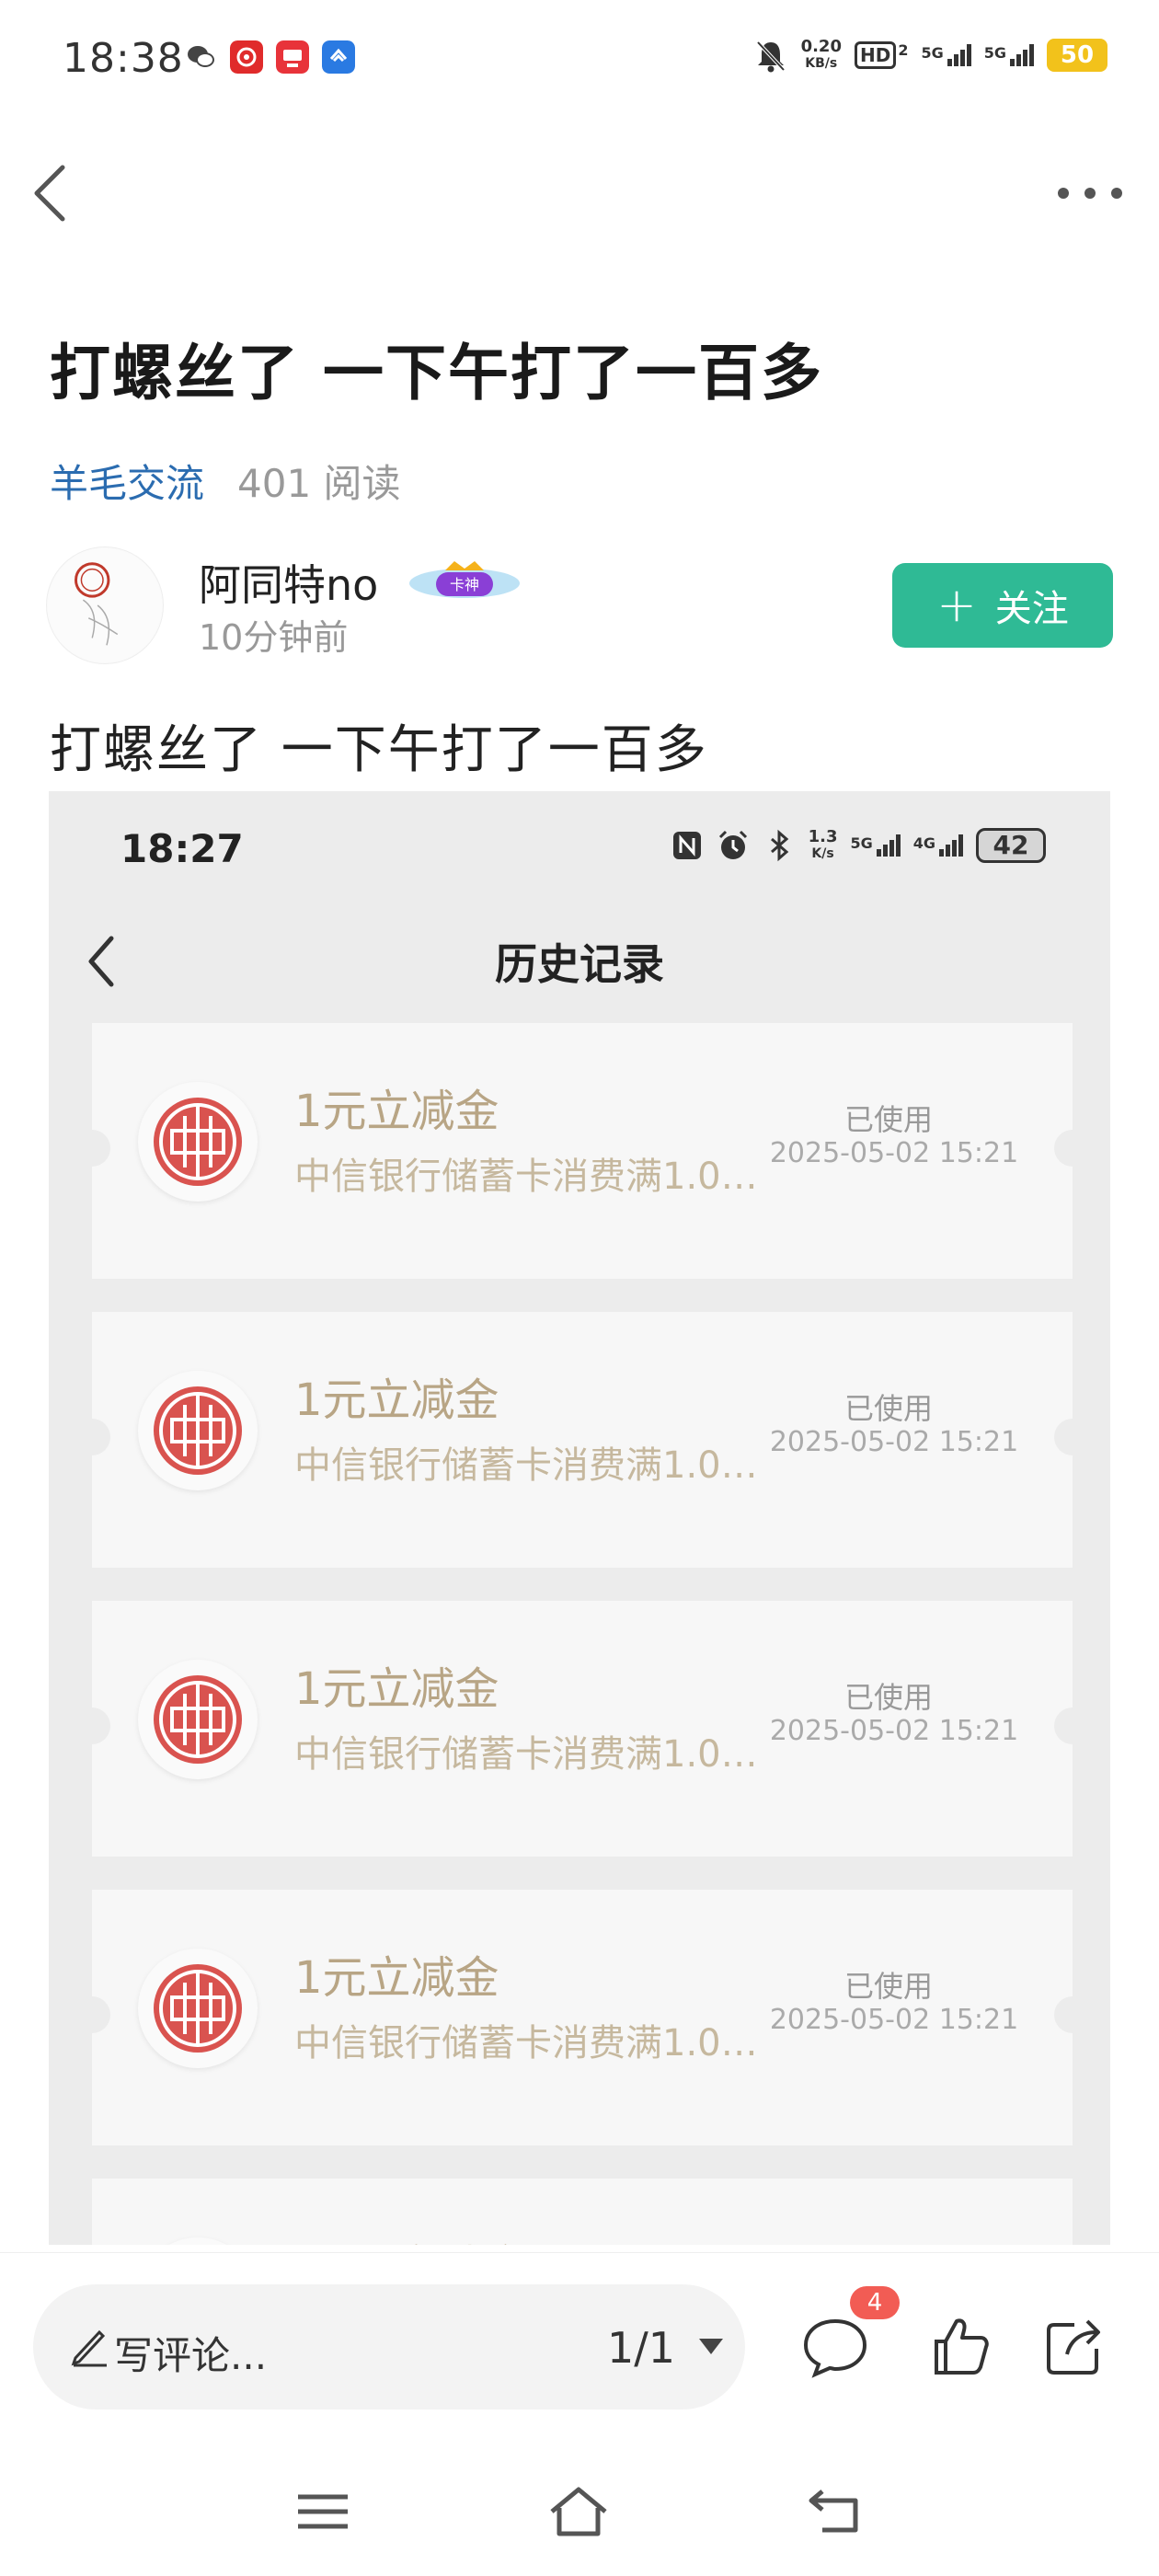  What do you see at coordinates (923, 843) in the screenshot?
I see `shot-signal-2-label: 4G` at bounding box center [923, 843].